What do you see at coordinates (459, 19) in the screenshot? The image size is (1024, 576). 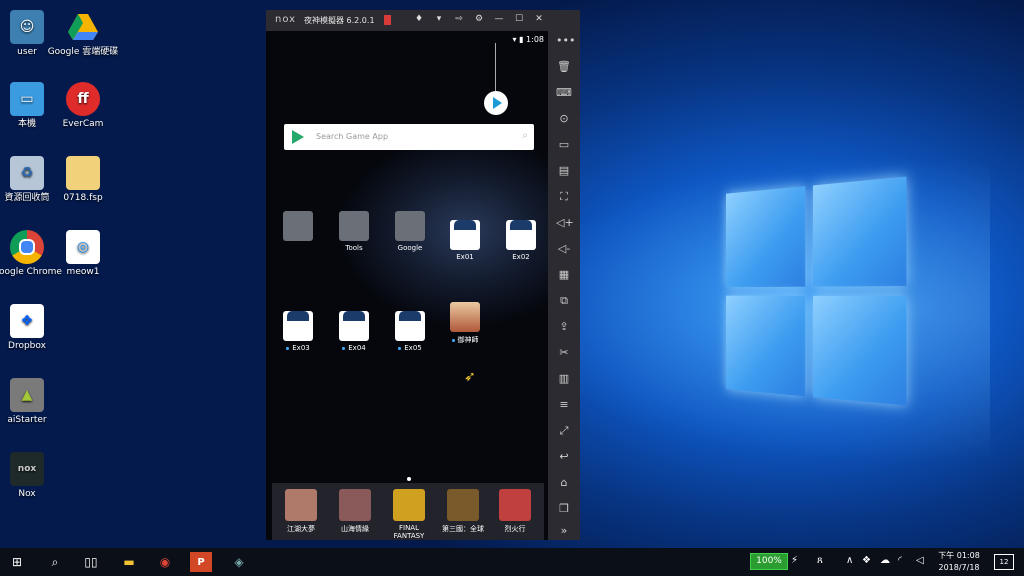 I see `pin-icon: ⇨` at bounding box center [459, 19].